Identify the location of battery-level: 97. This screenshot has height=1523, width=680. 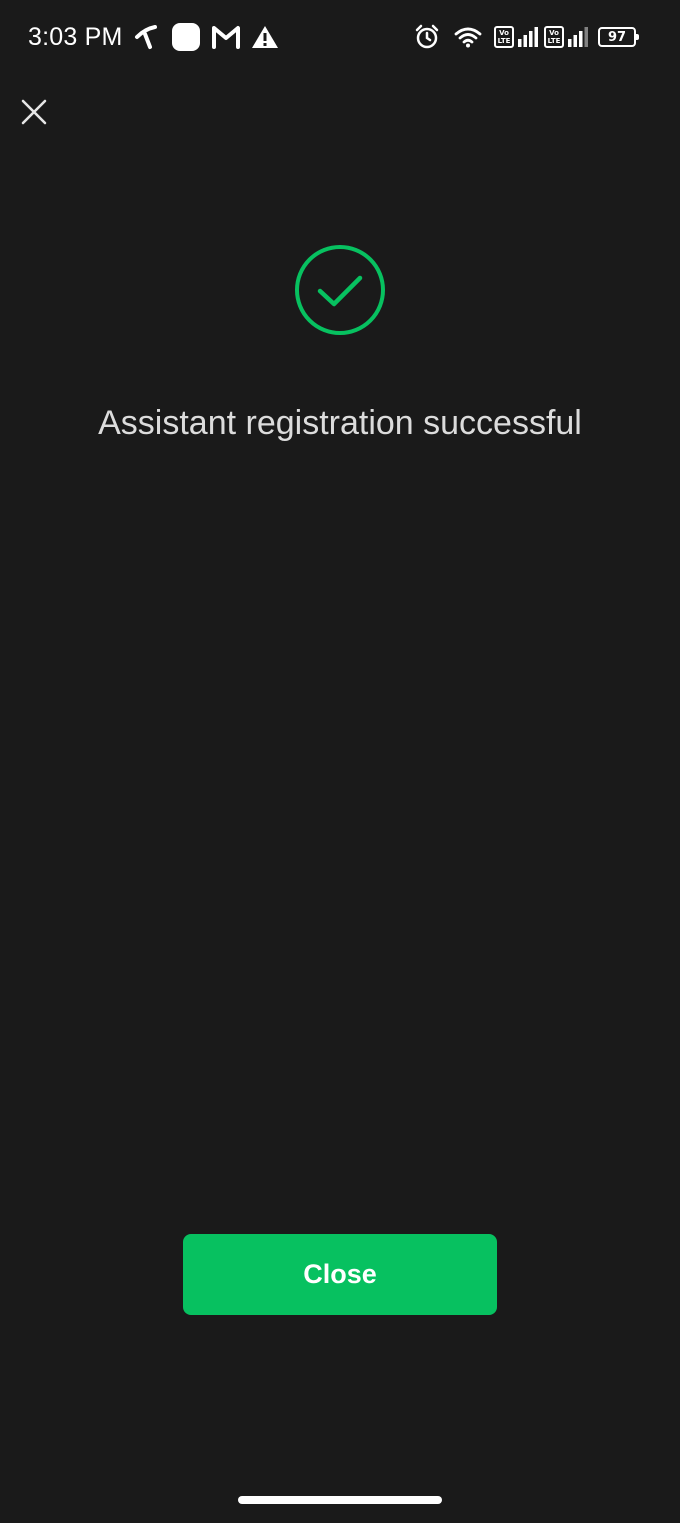
(617, 37).